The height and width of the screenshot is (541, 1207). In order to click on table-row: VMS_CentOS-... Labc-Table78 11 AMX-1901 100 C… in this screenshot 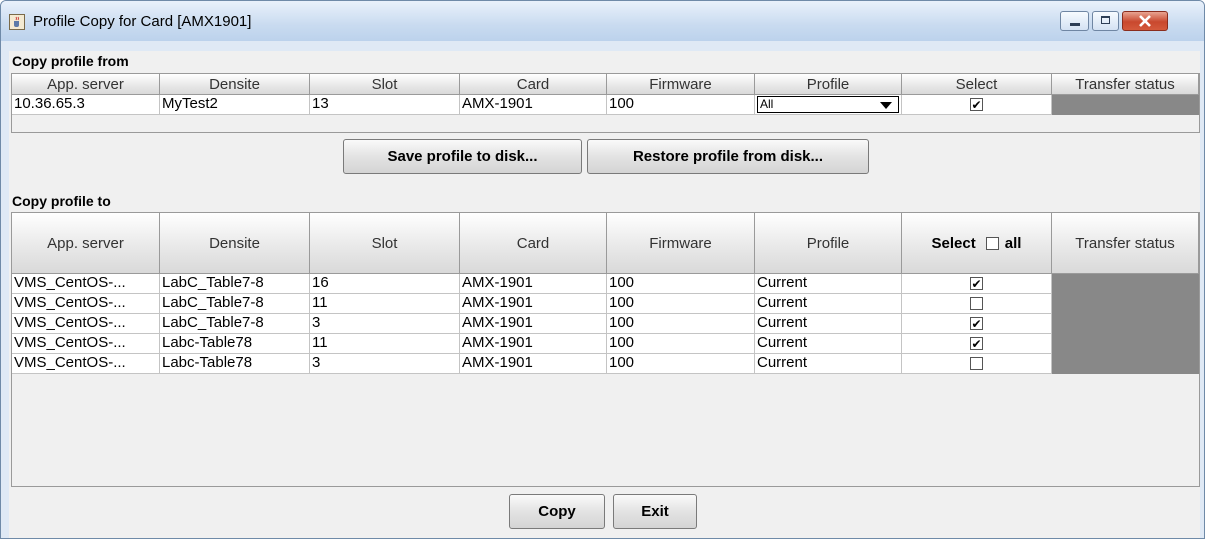, I will do `click(605, 344)`.